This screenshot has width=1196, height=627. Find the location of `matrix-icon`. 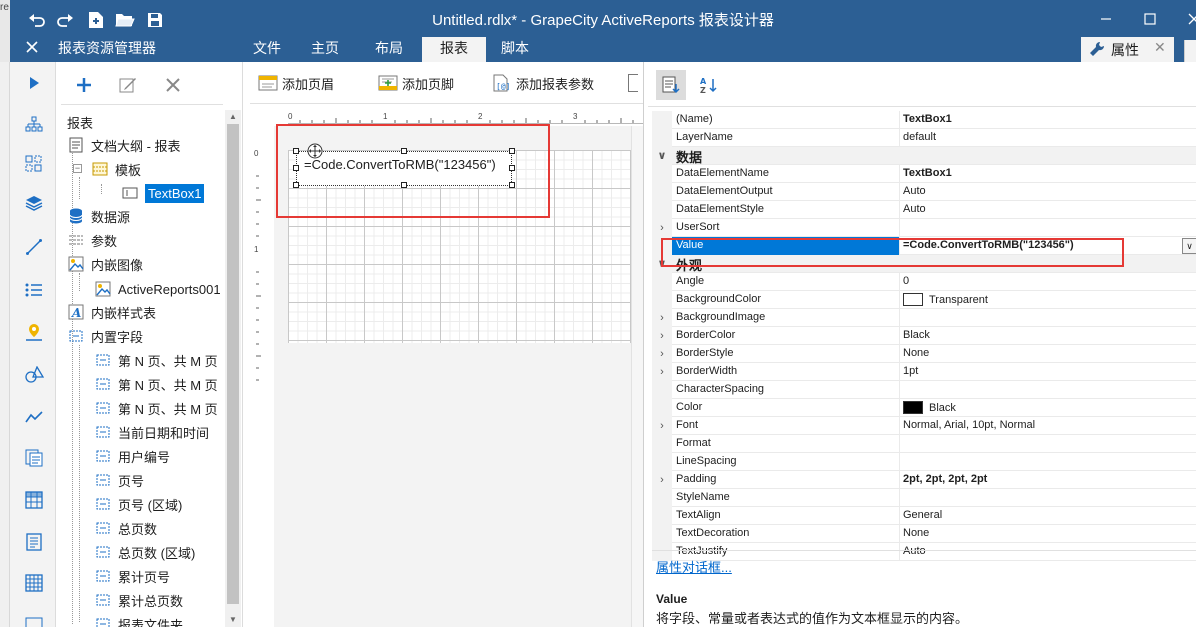

matrix-icon is located at coordinates (34, 583).